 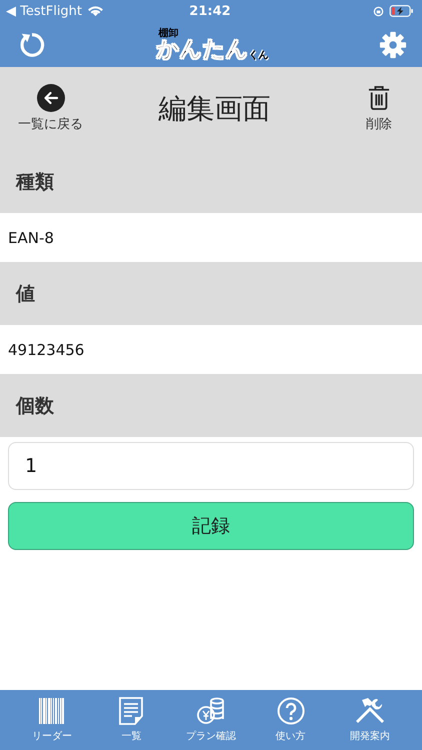 I want to click on tab-bar-item: 一覧, so click(x=131, y=720).